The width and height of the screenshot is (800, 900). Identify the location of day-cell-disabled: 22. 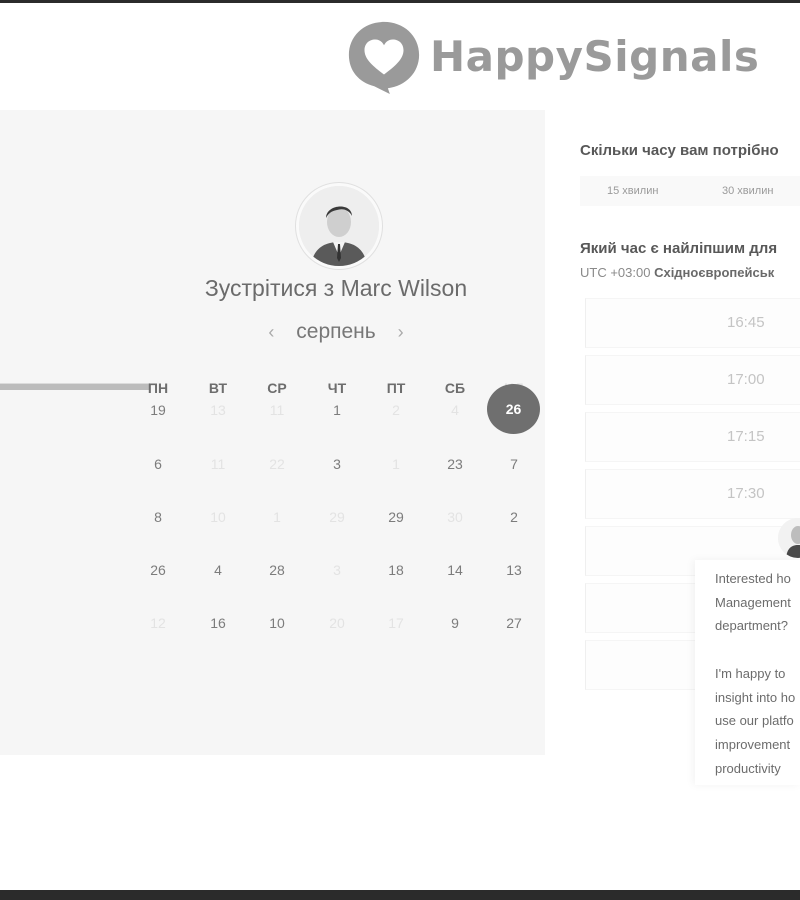
(277, 464).